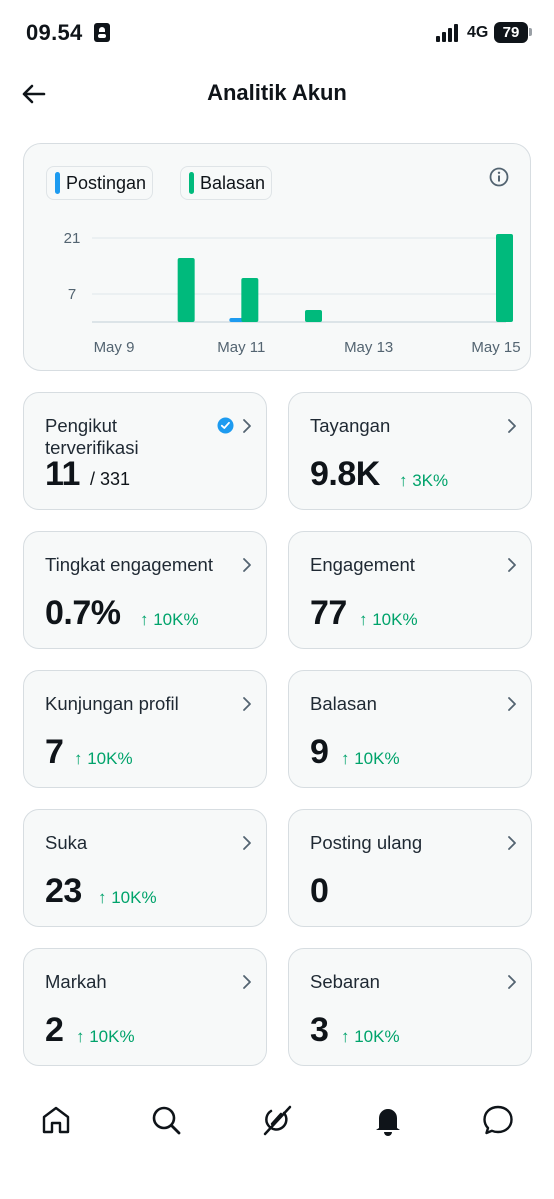 This screenshot has width=554, height=1199. What do you see at coordinates (54, 1030) in the screenshot?
I see `metric-value: 2` at bounding box center [54, 1030].